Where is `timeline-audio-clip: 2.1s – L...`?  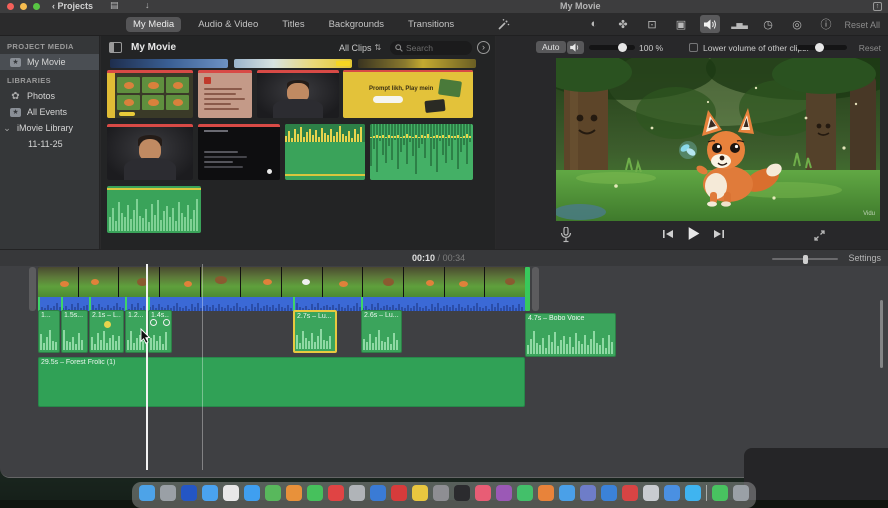
timeline-audio-clip: 2.1s – L... is located at coordinates (106, 331).